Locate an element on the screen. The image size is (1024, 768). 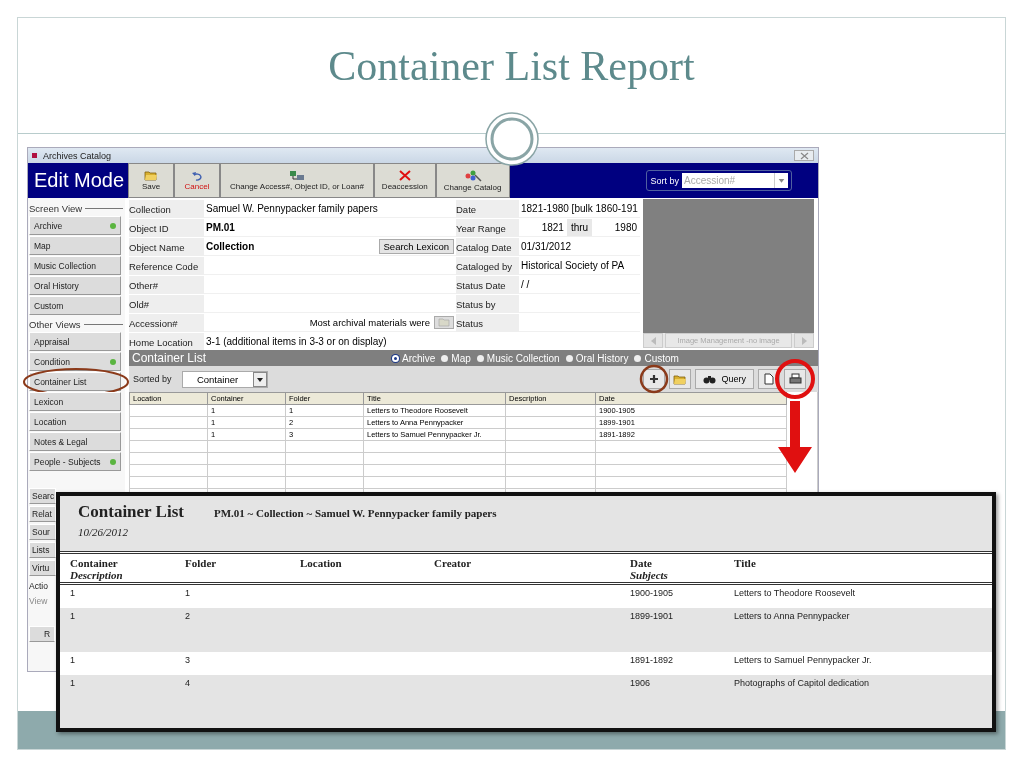
report-subtitle: PM.01 ~ Collection ~ Samuel W. Pennypacker family papers is located at coordinates (355, 513).